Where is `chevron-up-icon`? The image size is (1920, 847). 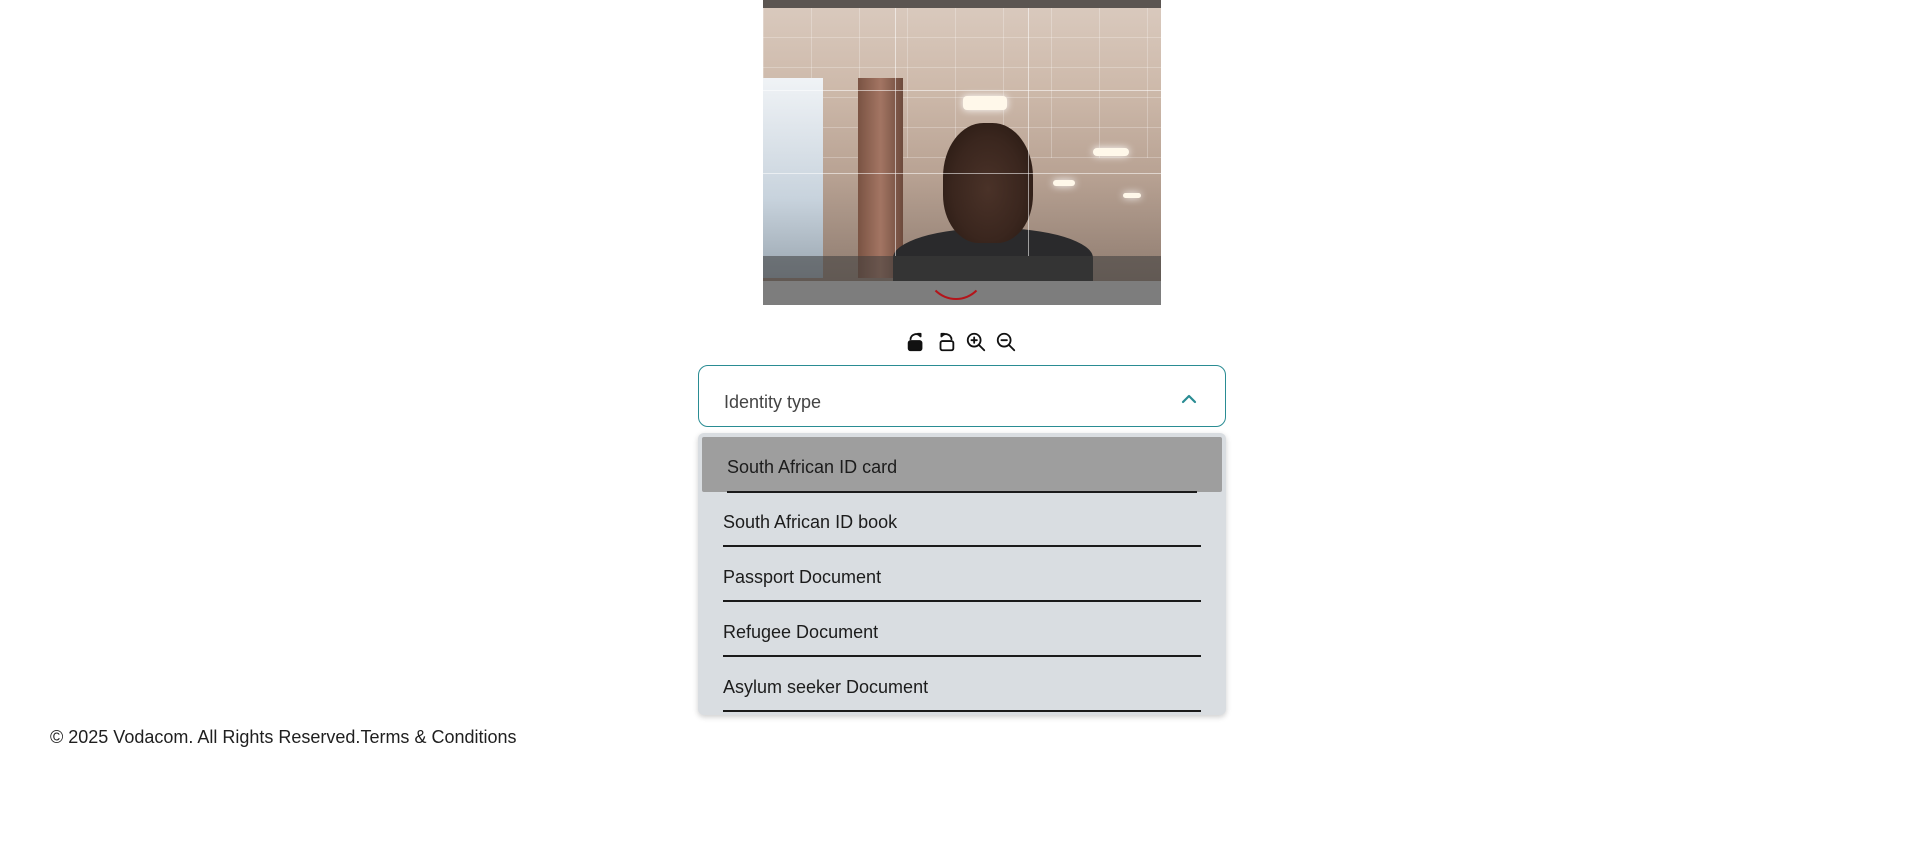 chevron-up-icon is located at coordinates (1189, 399).